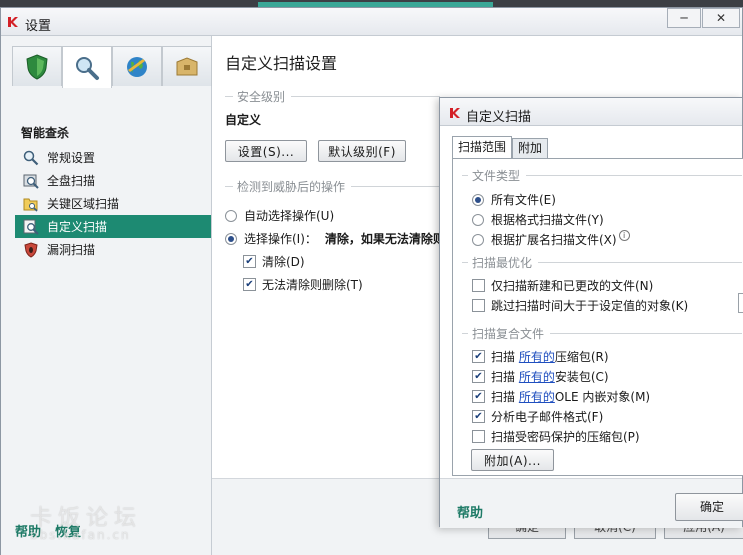 This screenshot has width=743, height=555. What do you see at coordinates (71, 181) in the screenshot?
I see `sidebar-item-label: 全盘扫描` at bounding box center [71, 181].